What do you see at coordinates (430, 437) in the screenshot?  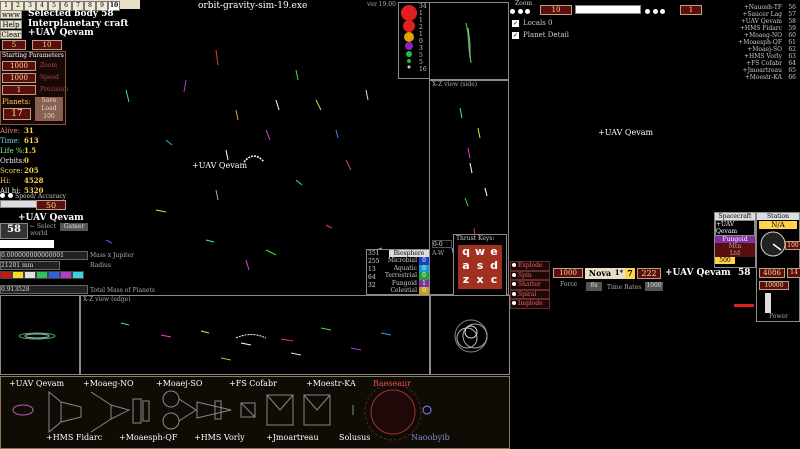 I see `fleet-label: Naoobyib` at bounding box center [430, 437].